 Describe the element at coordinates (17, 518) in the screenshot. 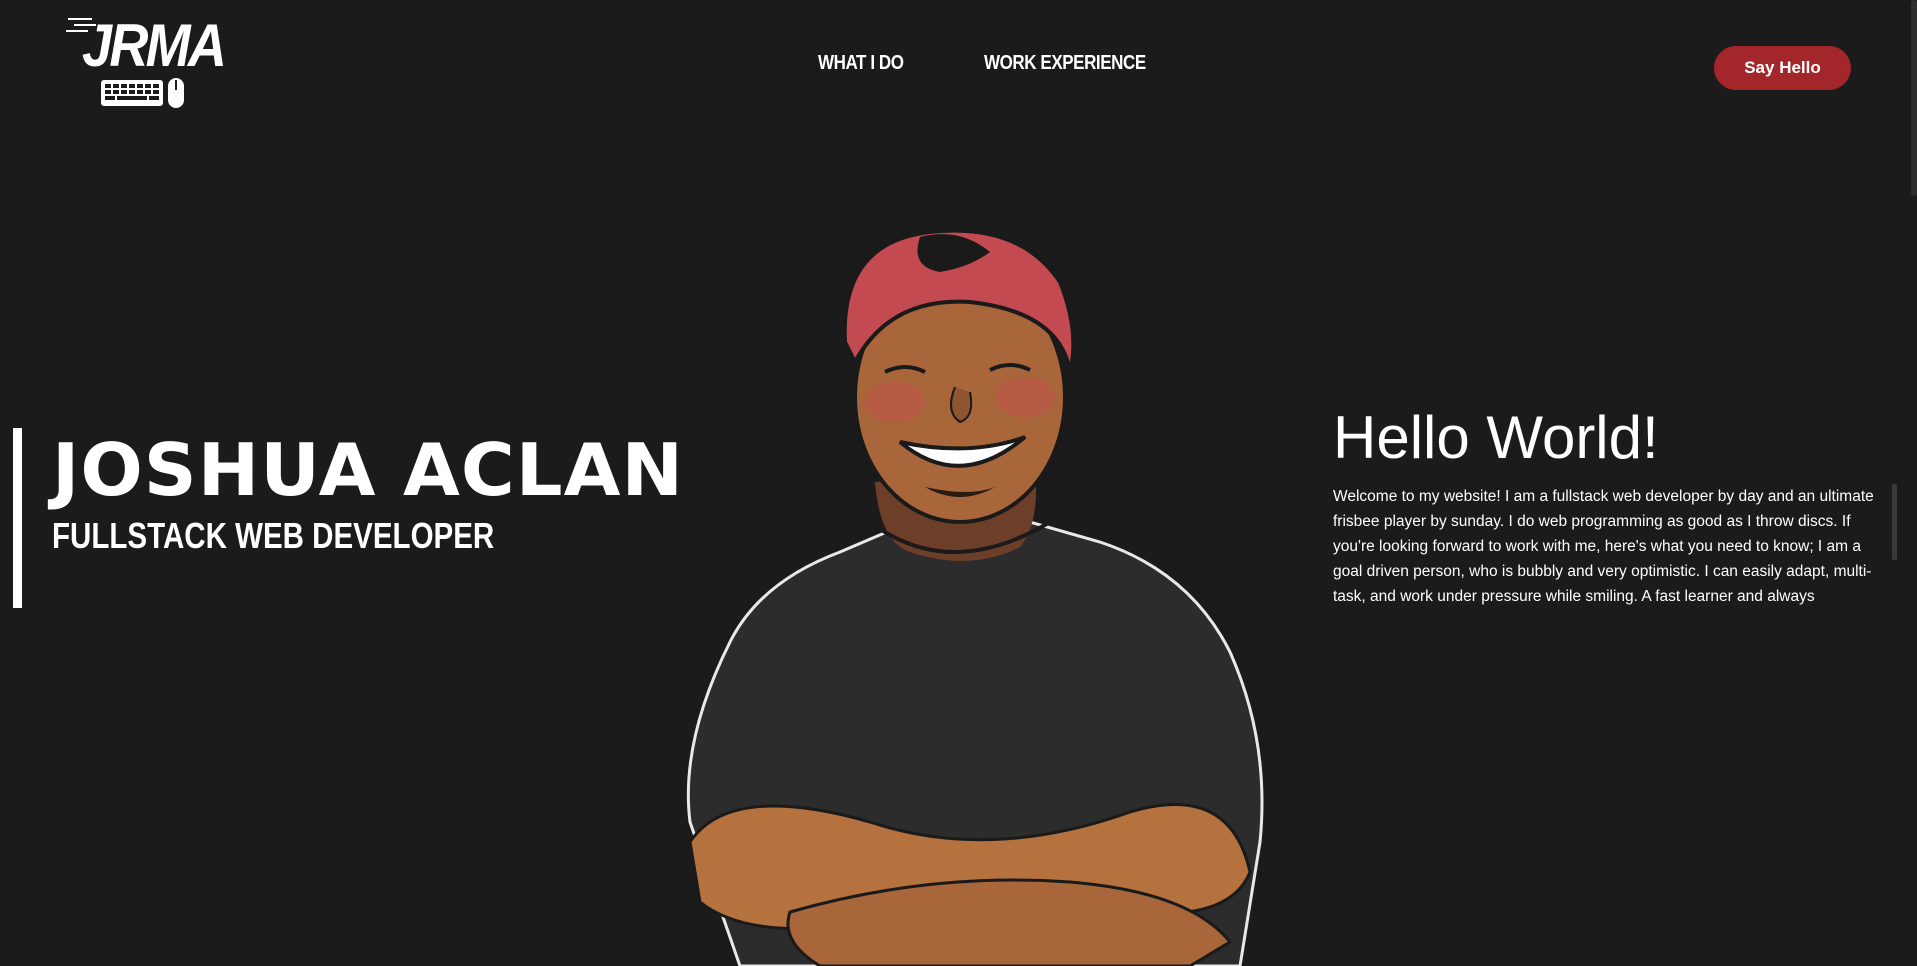

I see `hero-accent-bar` at that location.